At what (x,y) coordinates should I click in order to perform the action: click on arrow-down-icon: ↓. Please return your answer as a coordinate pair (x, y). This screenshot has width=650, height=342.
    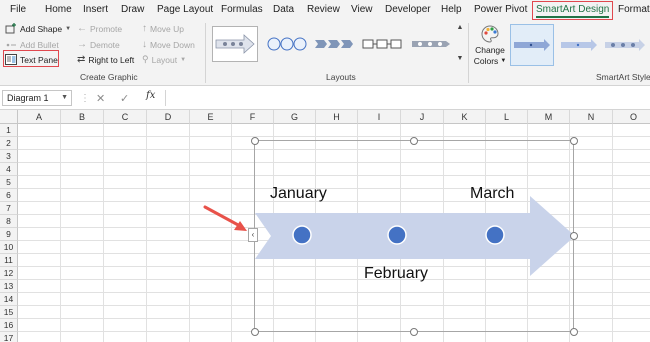
    Looking at the image, I should click on (144, 44).